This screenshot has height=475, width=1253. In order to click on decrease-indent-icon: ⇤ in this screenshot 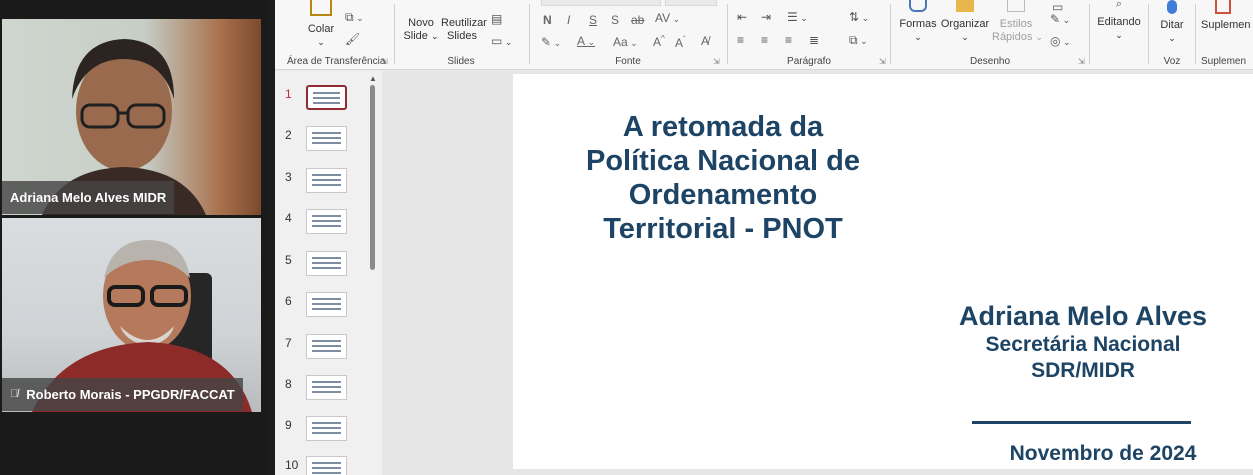, I will do `click(742, 17)`.